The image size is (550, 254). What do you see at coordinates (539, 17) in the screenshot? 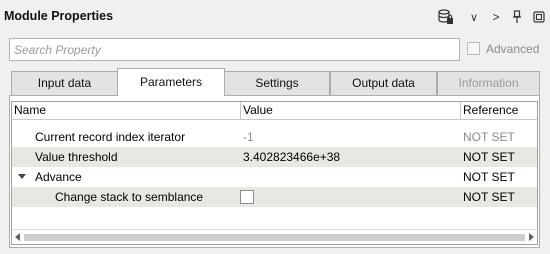
I see `restore-icon` at bounding box center [539, 17].